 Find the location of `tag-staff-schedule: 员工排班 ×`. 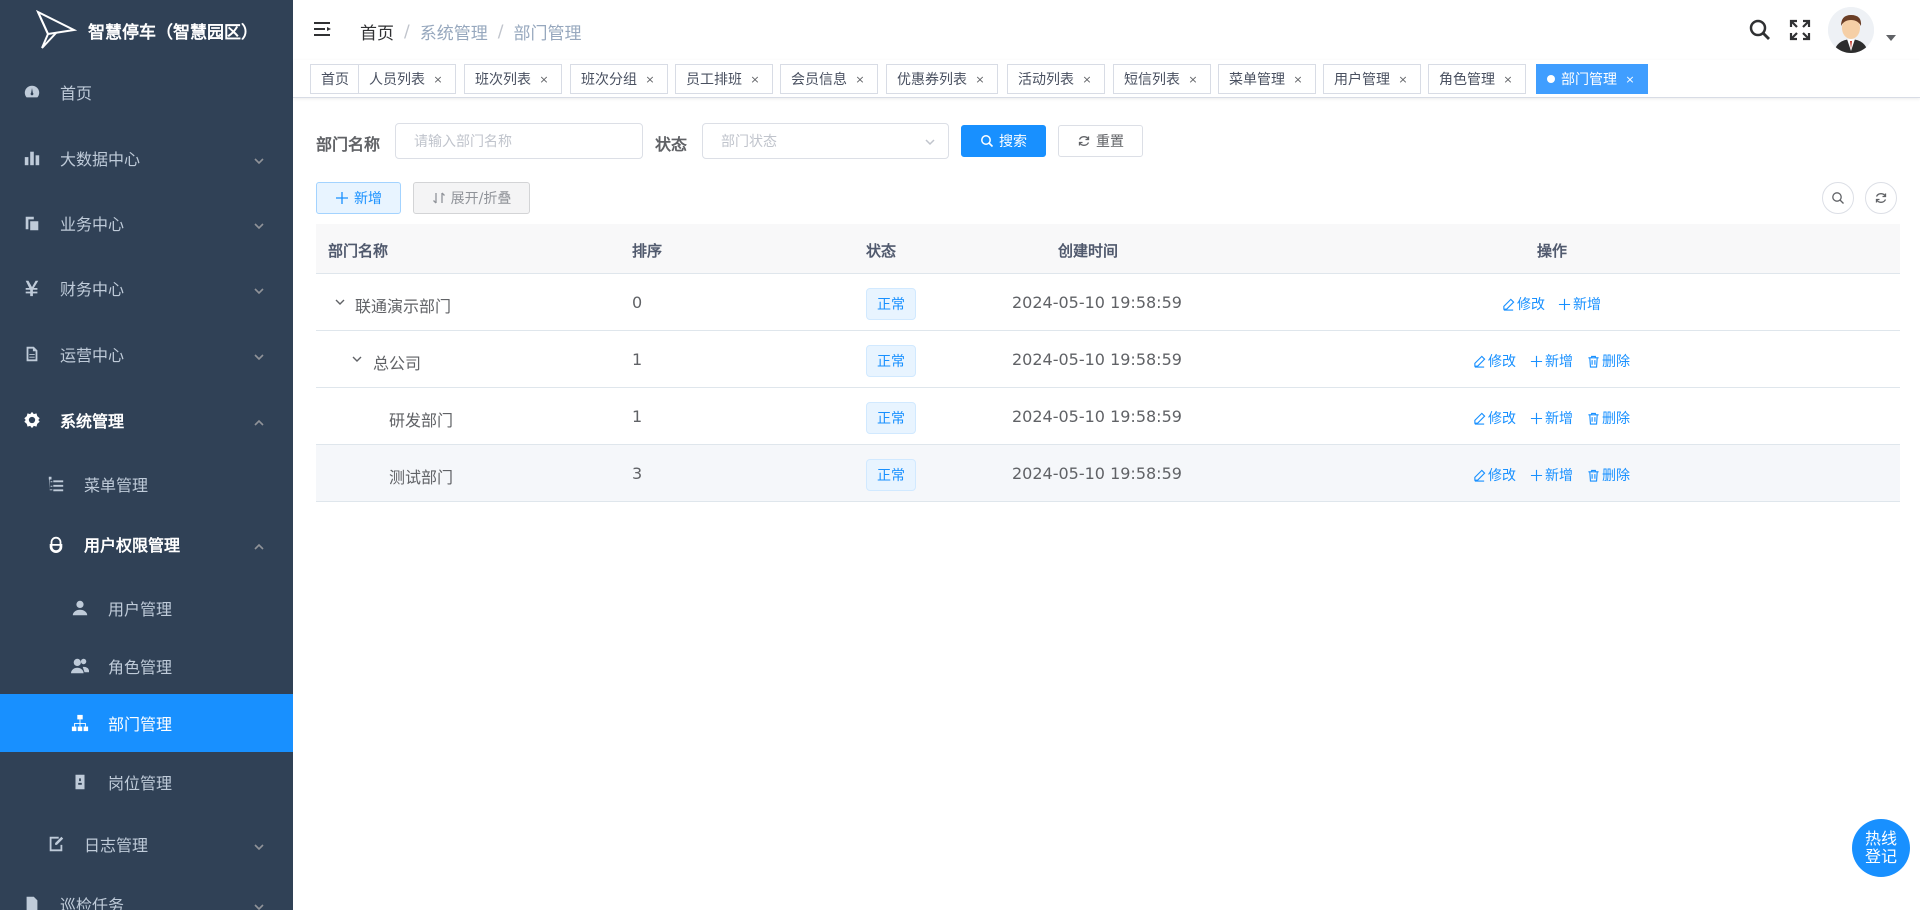

tag-staff-schedule: 员工排班 × is located at coordinates (724, 79).